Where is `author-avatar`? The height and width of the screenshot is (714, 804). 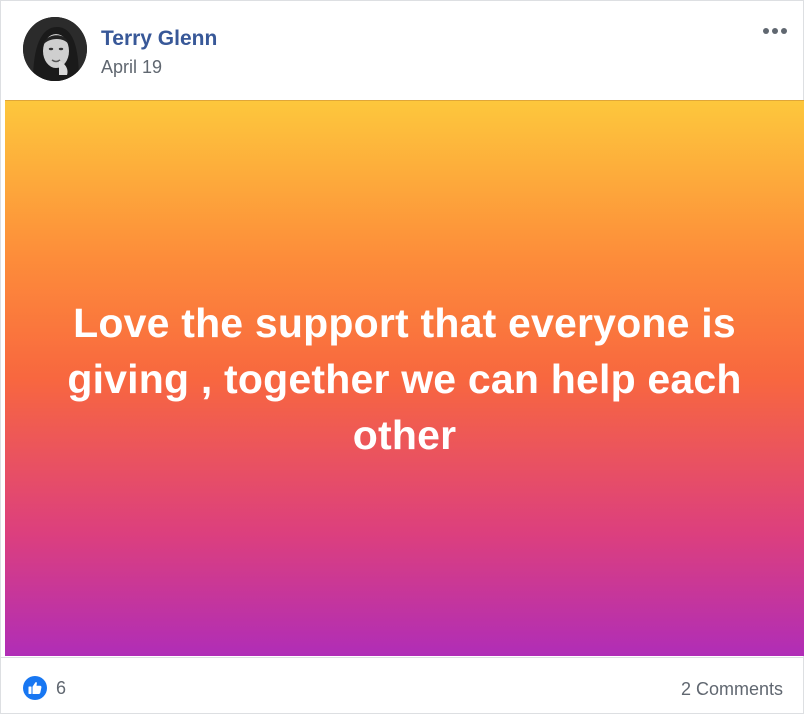
author-avatar is located at coordinates (55, 49).